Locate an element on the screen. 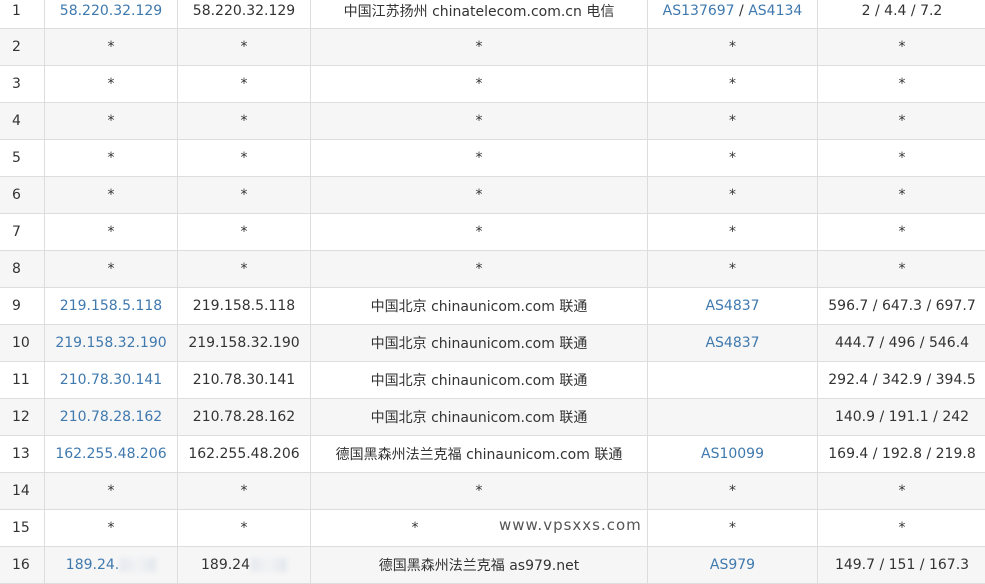 This screenshot has width=985, height=584. table-row: 6 * * * * * is located at coordinates (492, 195).